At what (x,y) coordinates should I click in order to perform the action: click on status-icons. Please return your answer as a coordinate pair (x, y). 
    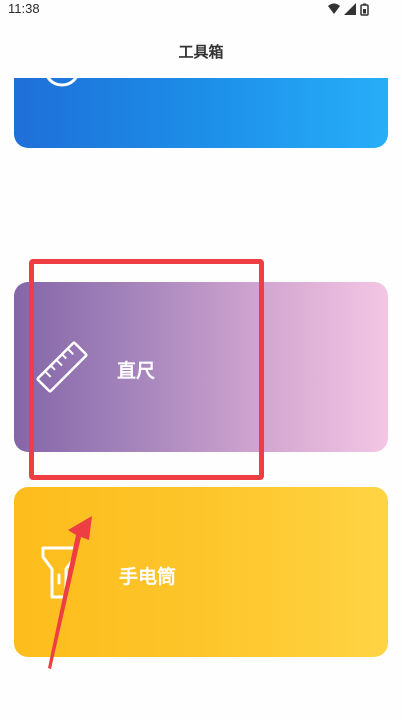
    Looking at the image, I should click on (348, 9).